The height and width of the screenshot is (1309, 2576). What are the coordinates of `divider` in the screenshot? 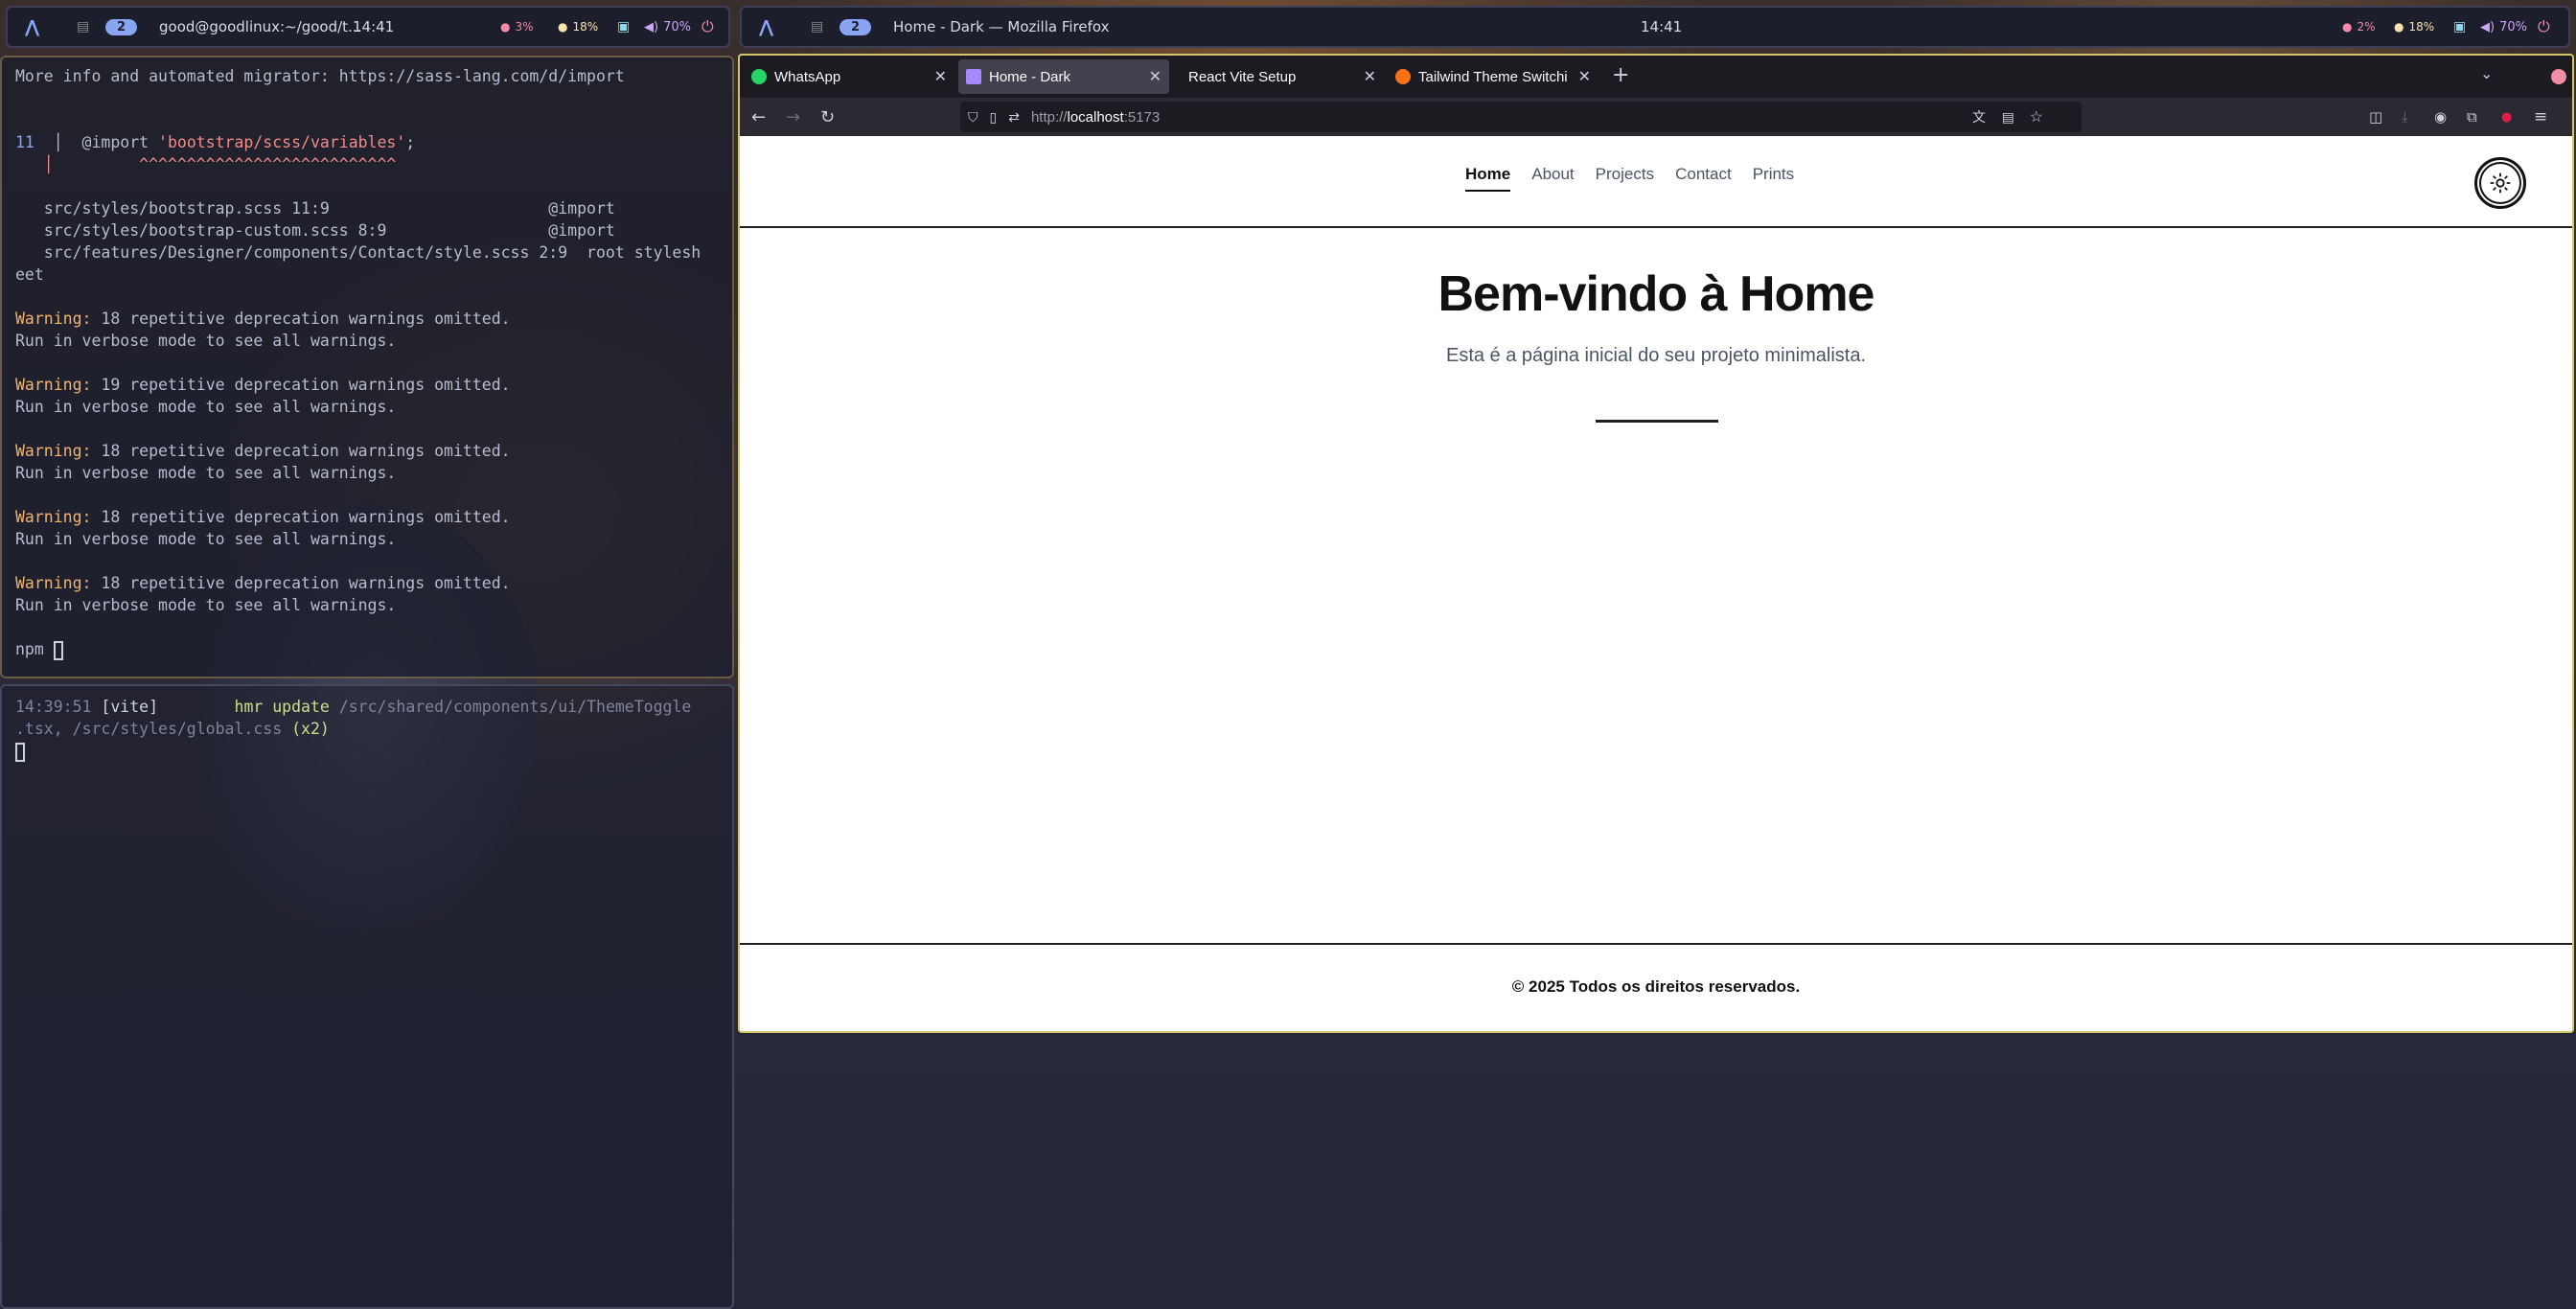 It's located at (1657, 421).